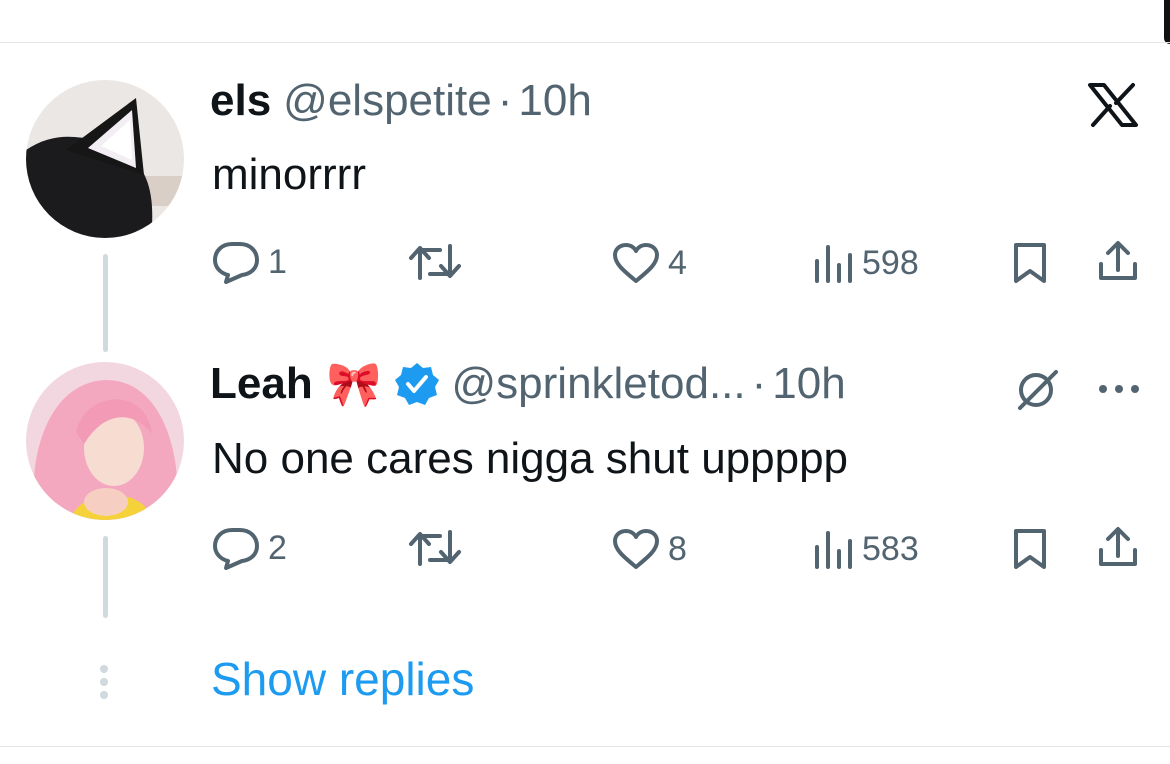 This screenshot has height=764, width=1170. What do you see at coordinates (261, 384) in the screenshot?
I see `display-name: Leah` at bounding box center [261, 384].